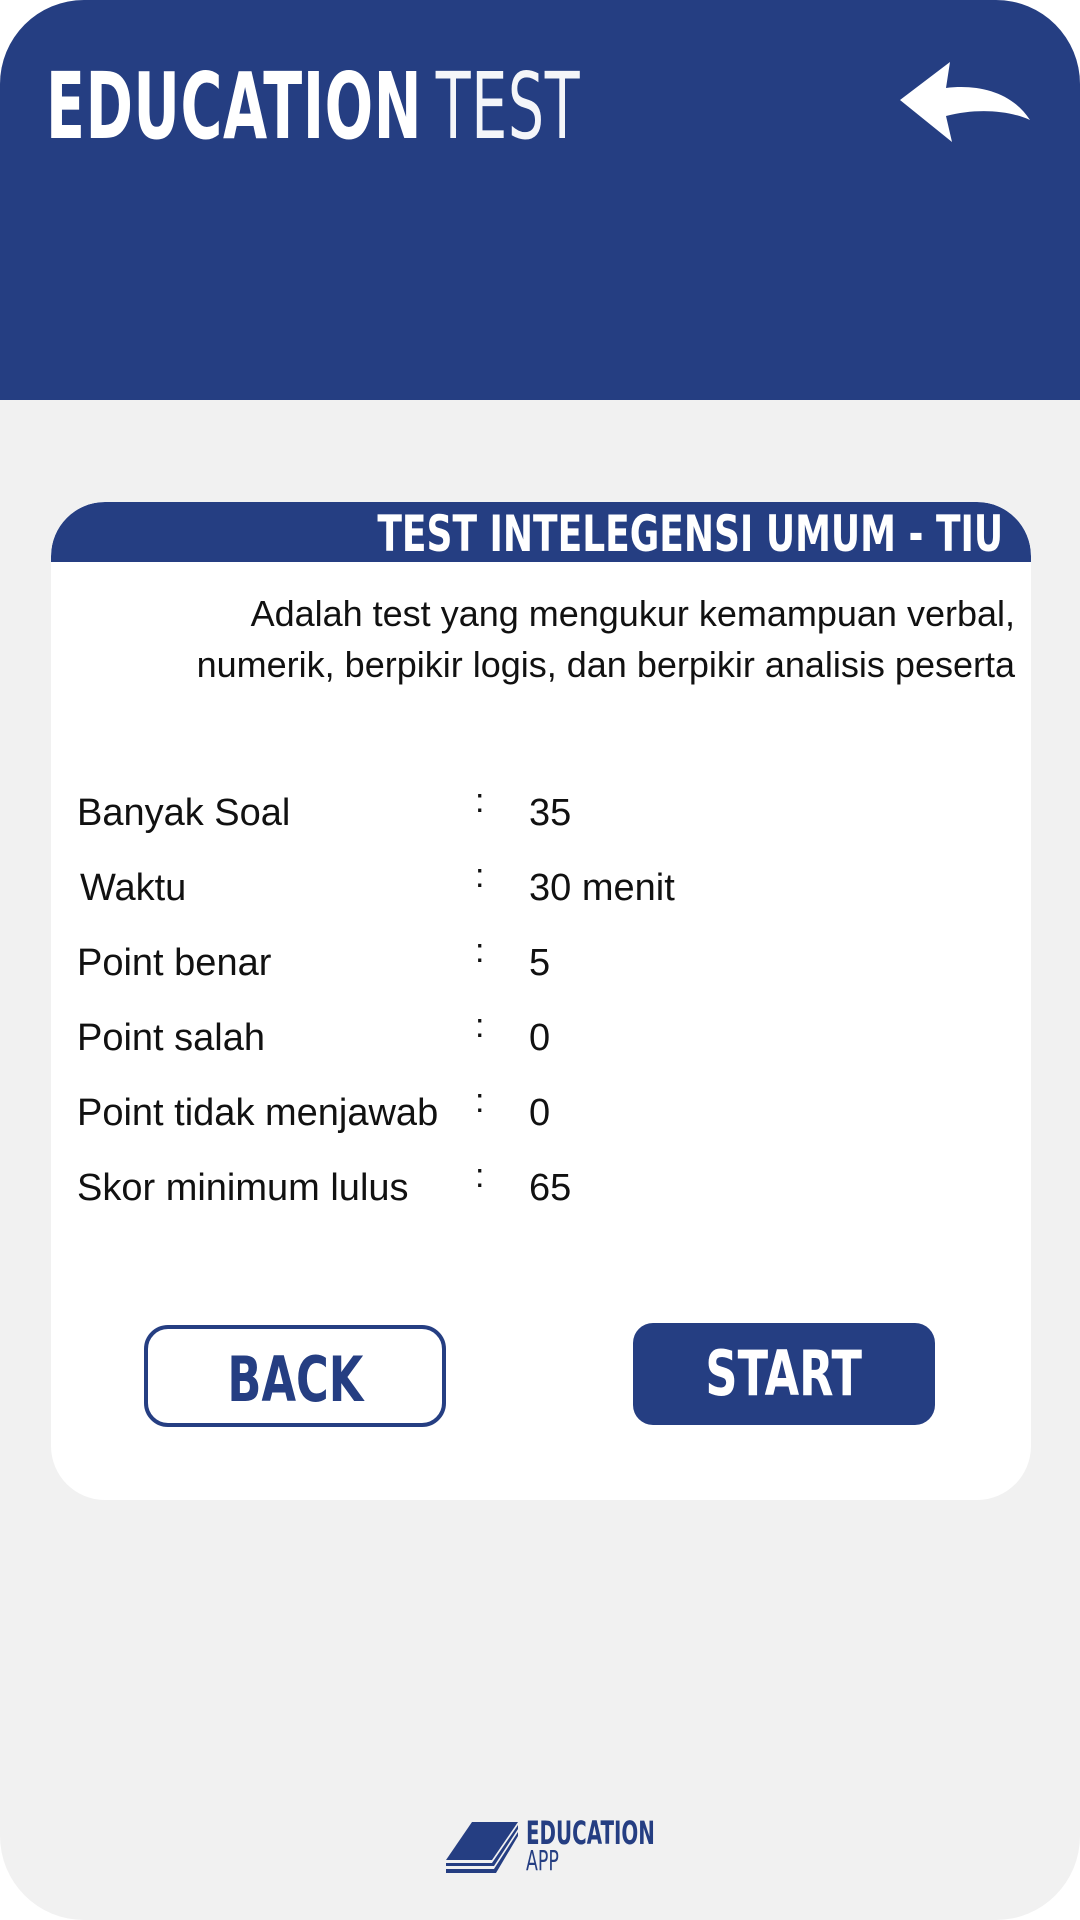 The width and height of the screenshot is (1080, 1920). I want to click on back-button: BACK, so click(295, 1376).